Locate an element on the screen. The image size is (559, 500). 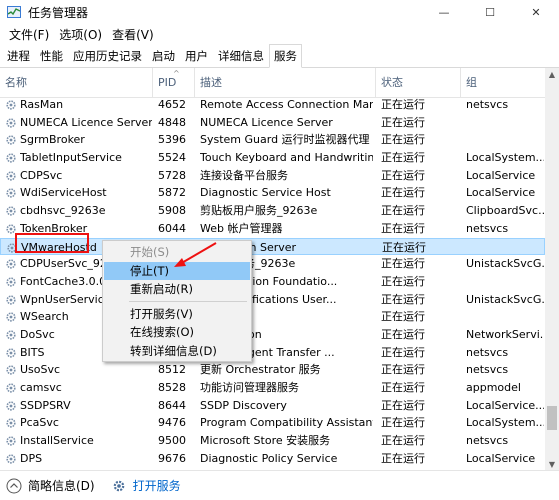
table-row: WSearch 正在运行 is located at coordinates (272, 317).